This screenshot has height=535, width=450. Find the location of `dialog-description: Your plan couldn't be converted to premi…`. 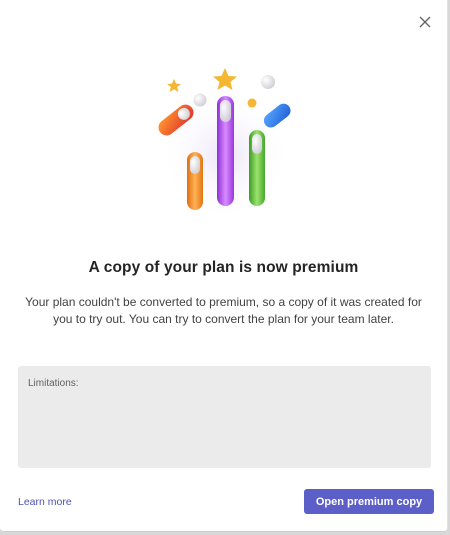

dialog-description: Your plan couldn't be converted to premi… is located at coordinates (223, 310).